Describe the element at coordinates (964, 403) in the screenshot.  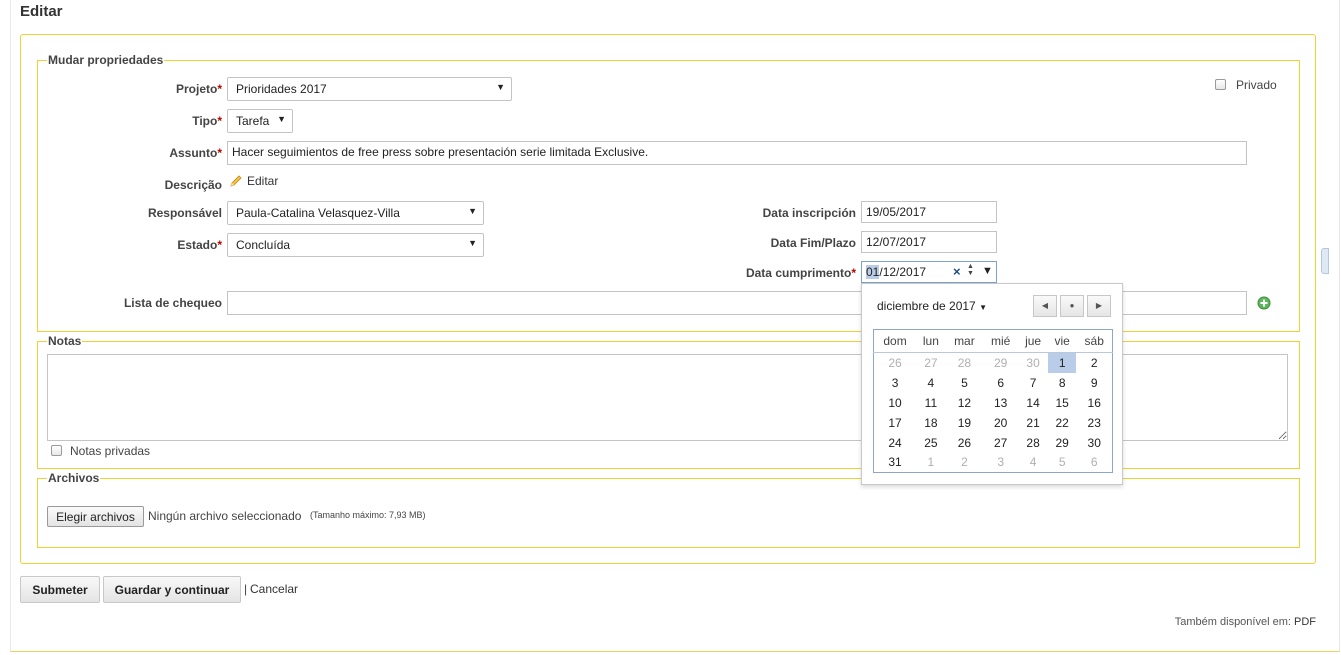
I see `calendar-day: 12` at that location.